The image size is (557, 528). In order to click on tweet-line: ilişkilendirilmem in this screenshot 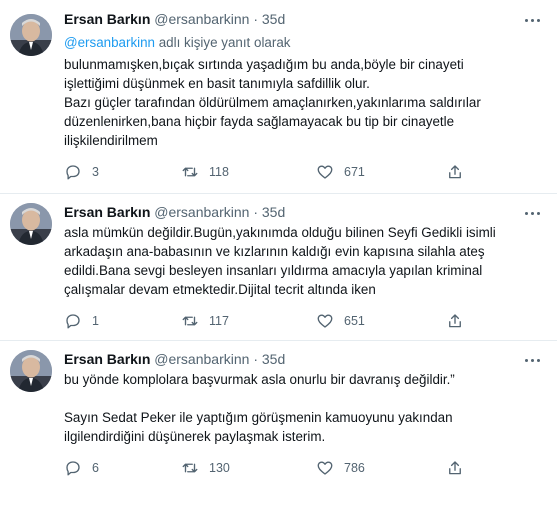, I will do `click(111, 140)`.